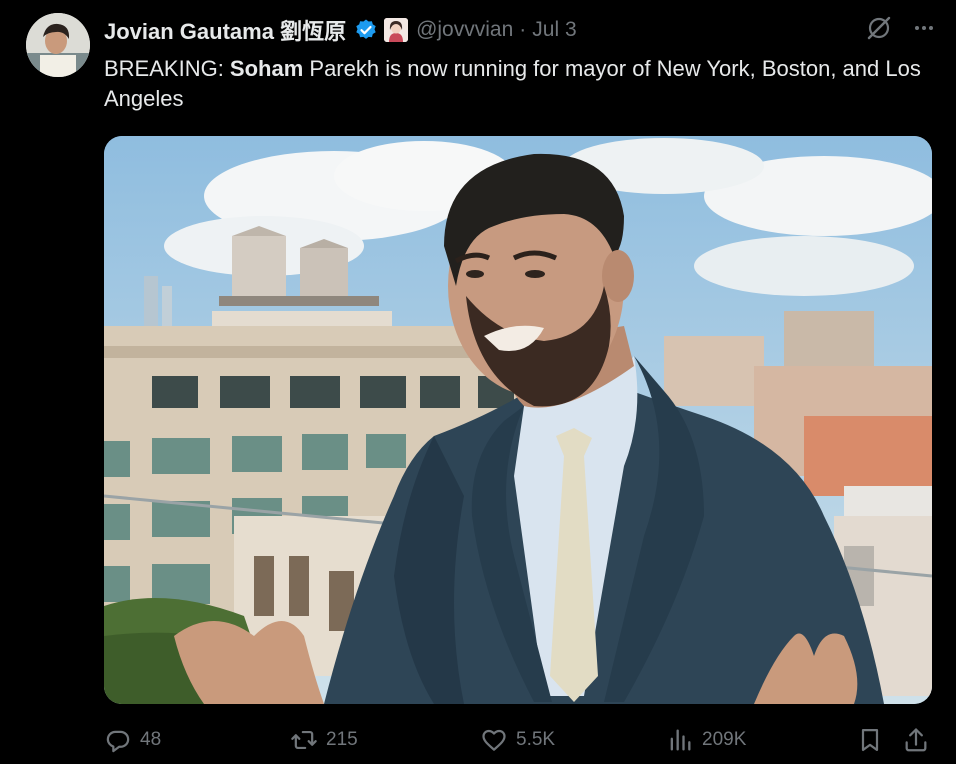  What do you see at coordinates (494, 740) in the screenshot?
I see `heart-icon` at bounding box center [494, 740].